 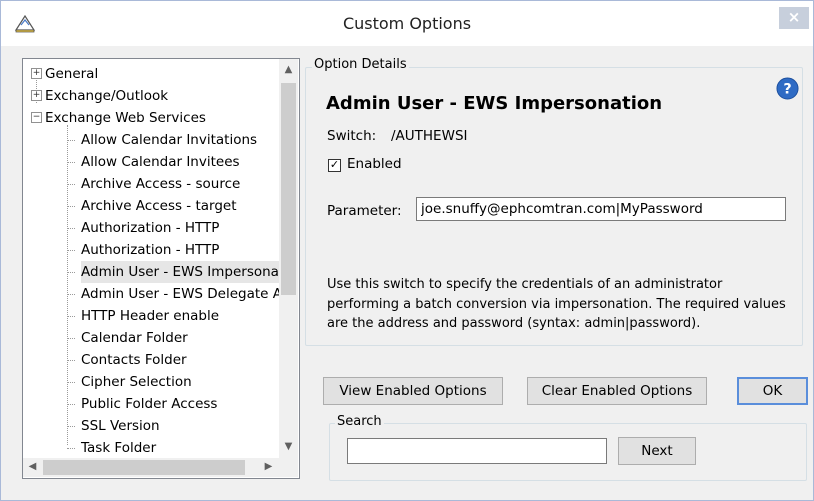 I want to click on scroll-right-icon: ▶, so click(x=268, y=467).